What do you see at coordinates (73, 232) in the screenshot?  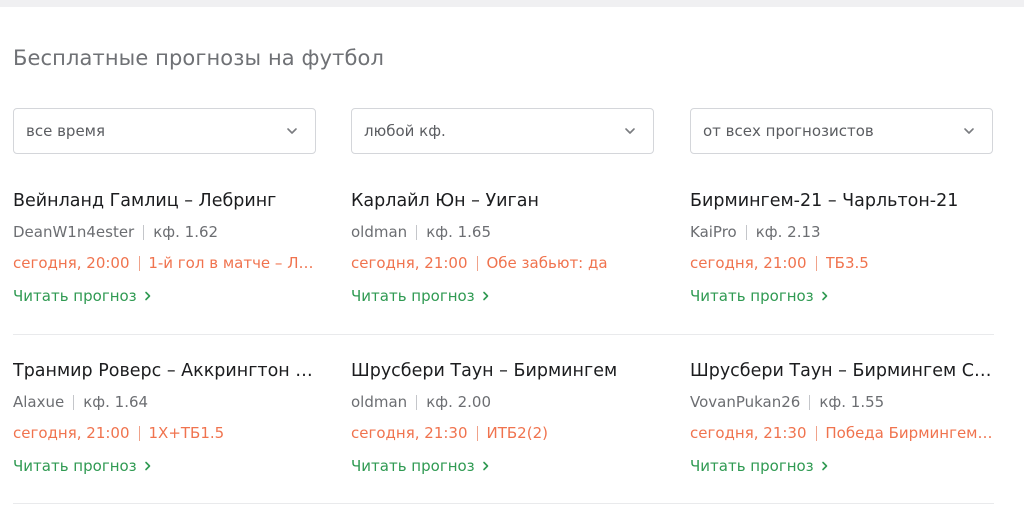 I see `author-name: DeanW1n4ester` at bounding box center [73, 232].